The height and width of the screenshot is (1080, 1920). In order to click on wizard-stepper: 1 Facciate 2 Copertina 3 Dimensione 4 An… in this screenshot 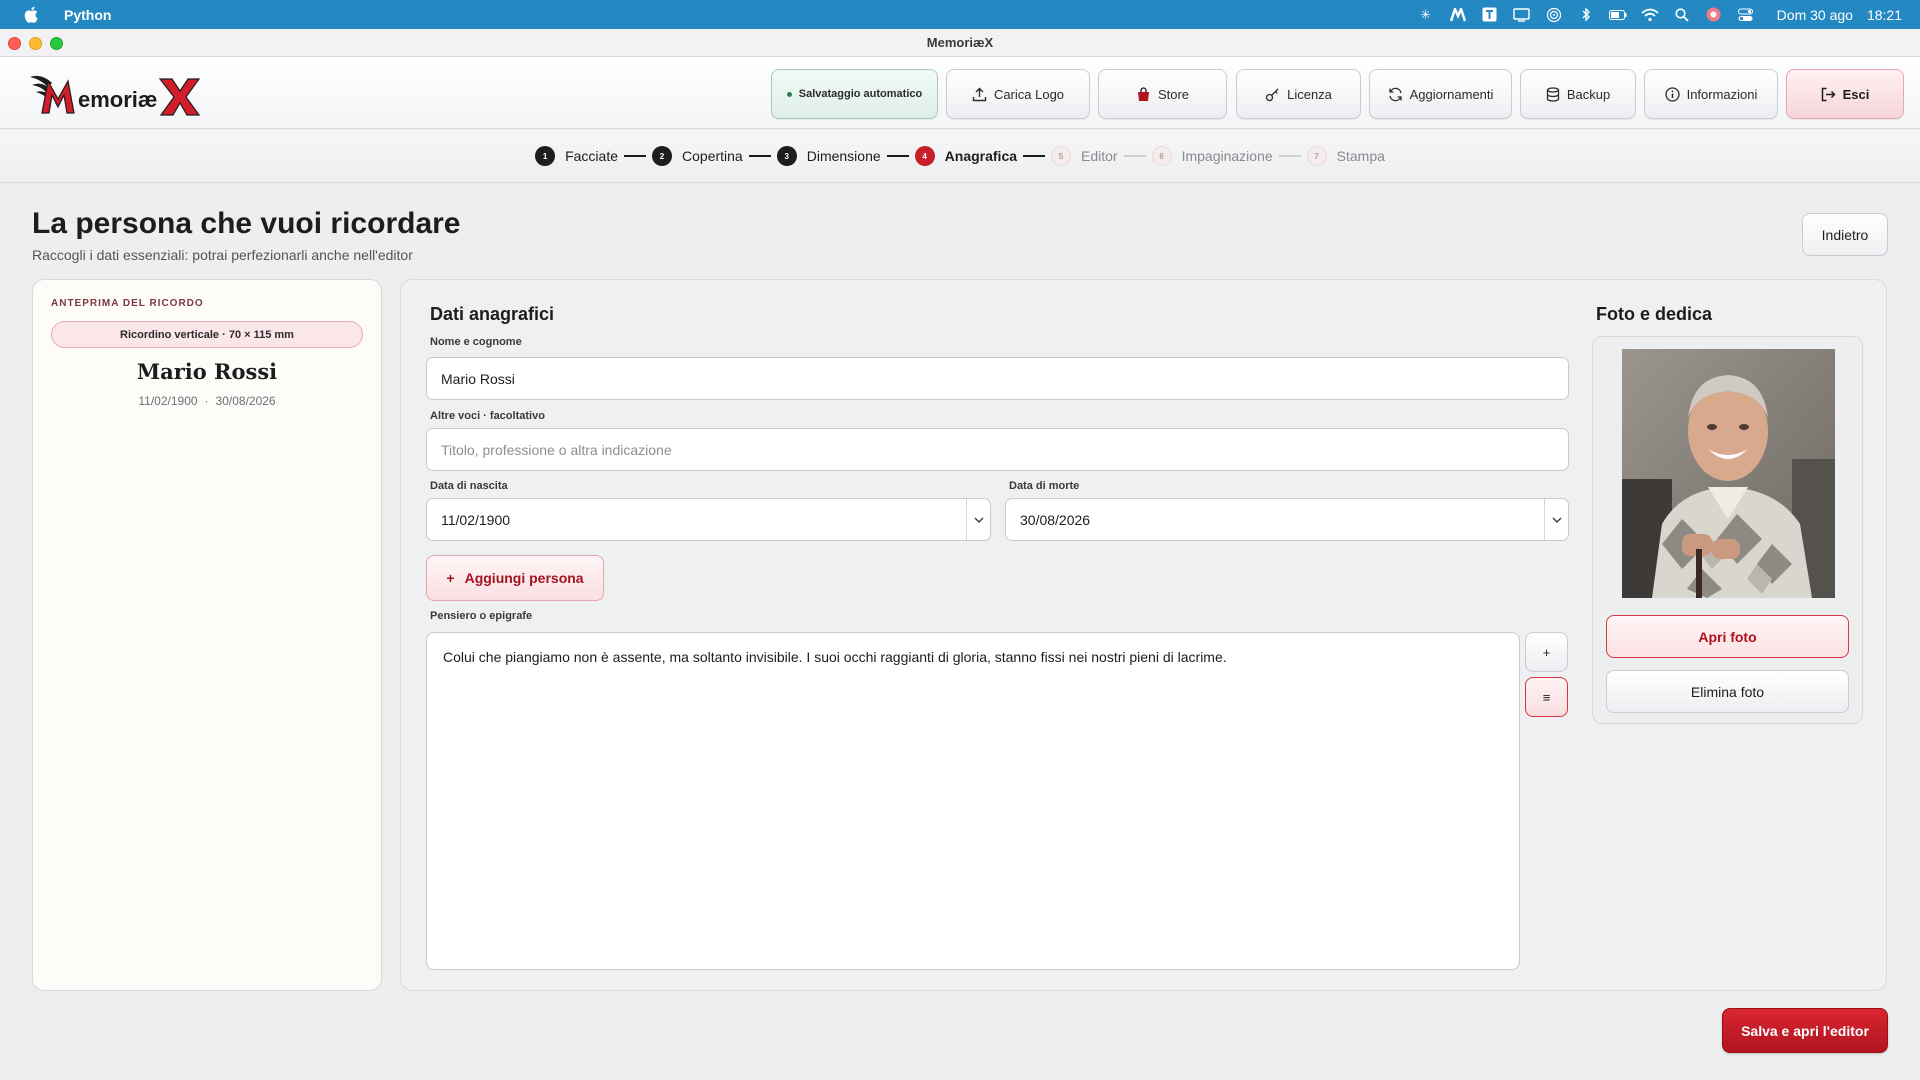, I will do `click(960, 156)`.